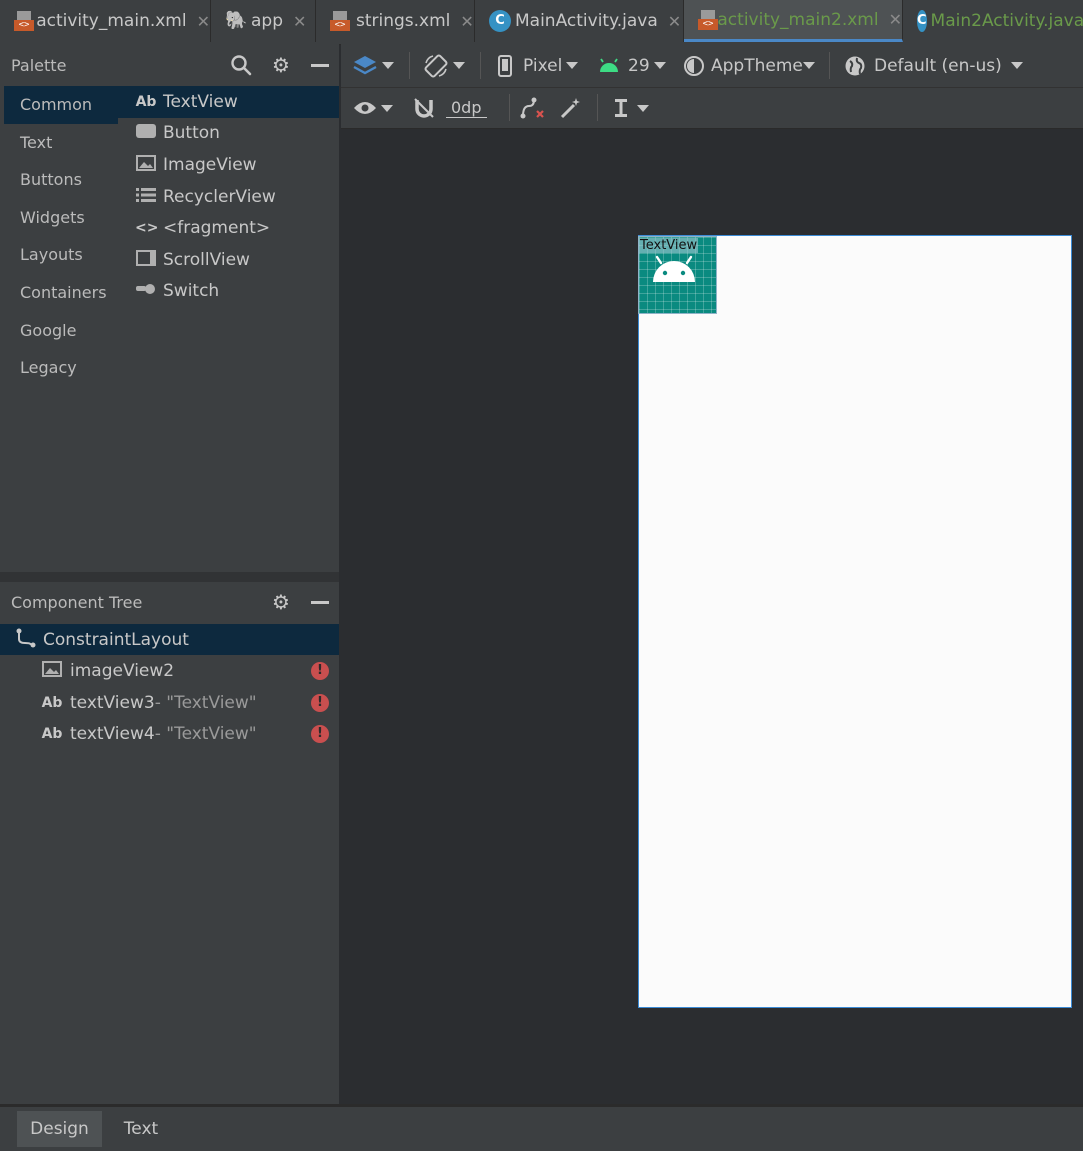 This screenshot has width=1083, height=1151. What do you see at coordinates (39, 65) in the screenshot?
I see `palette-title: Palette` at bounding box center [39, 65].